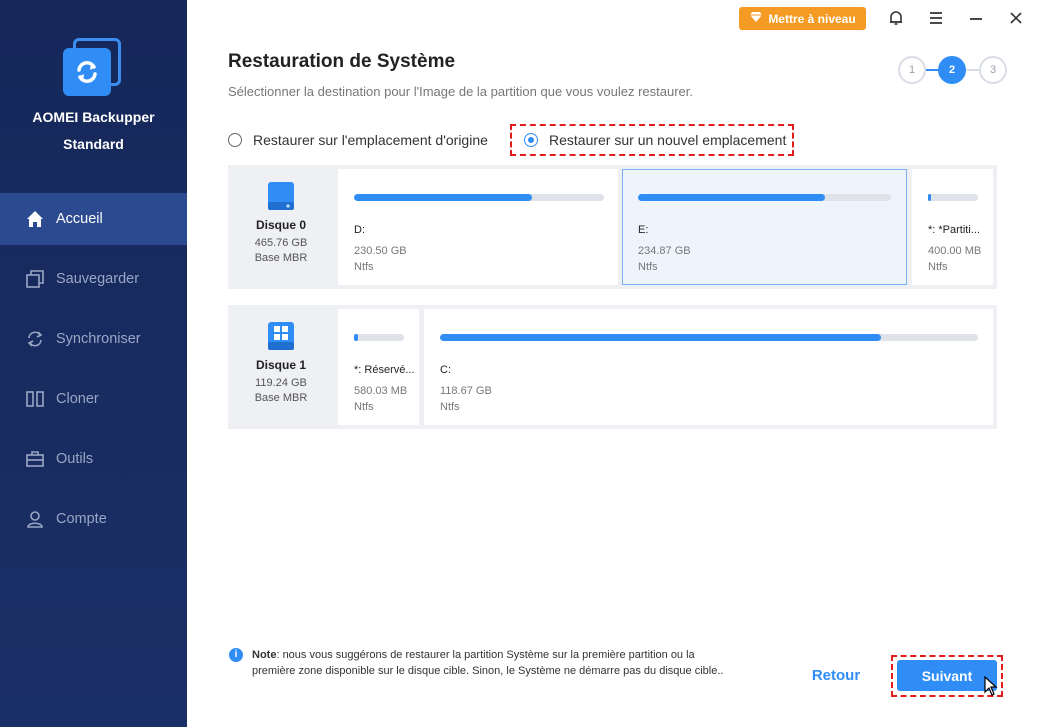  Describe the element at coordinates (896, 18) in the screenshot. I see `bell-icon` at that location.